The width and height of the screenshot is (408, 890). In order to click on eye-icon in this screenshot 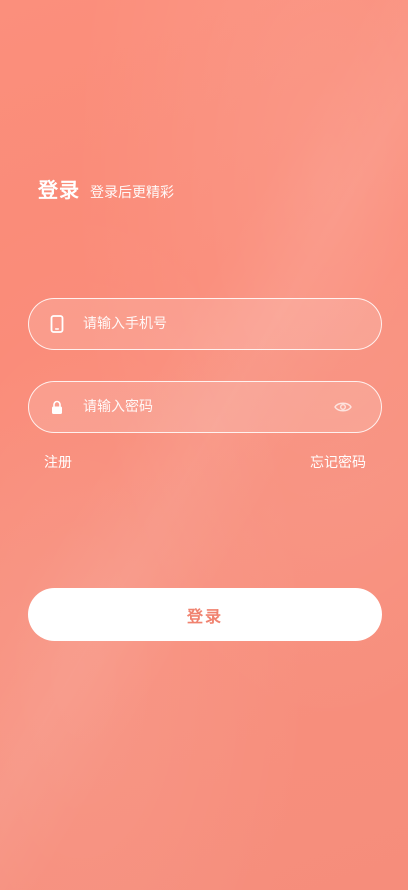, I will do `click(343, 407)`.